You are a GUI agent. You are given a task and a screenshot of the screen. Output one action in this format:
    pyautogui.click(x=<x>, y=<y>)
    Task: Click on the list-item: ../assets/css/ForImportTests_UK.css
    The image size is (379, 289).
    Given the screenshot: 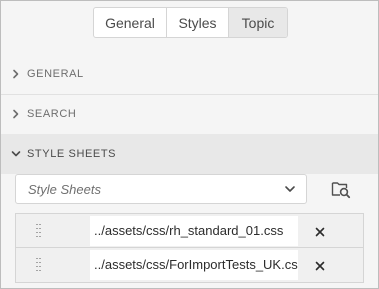 What is the action you would take?
    pyautogui.click(x=189, y=264)
    